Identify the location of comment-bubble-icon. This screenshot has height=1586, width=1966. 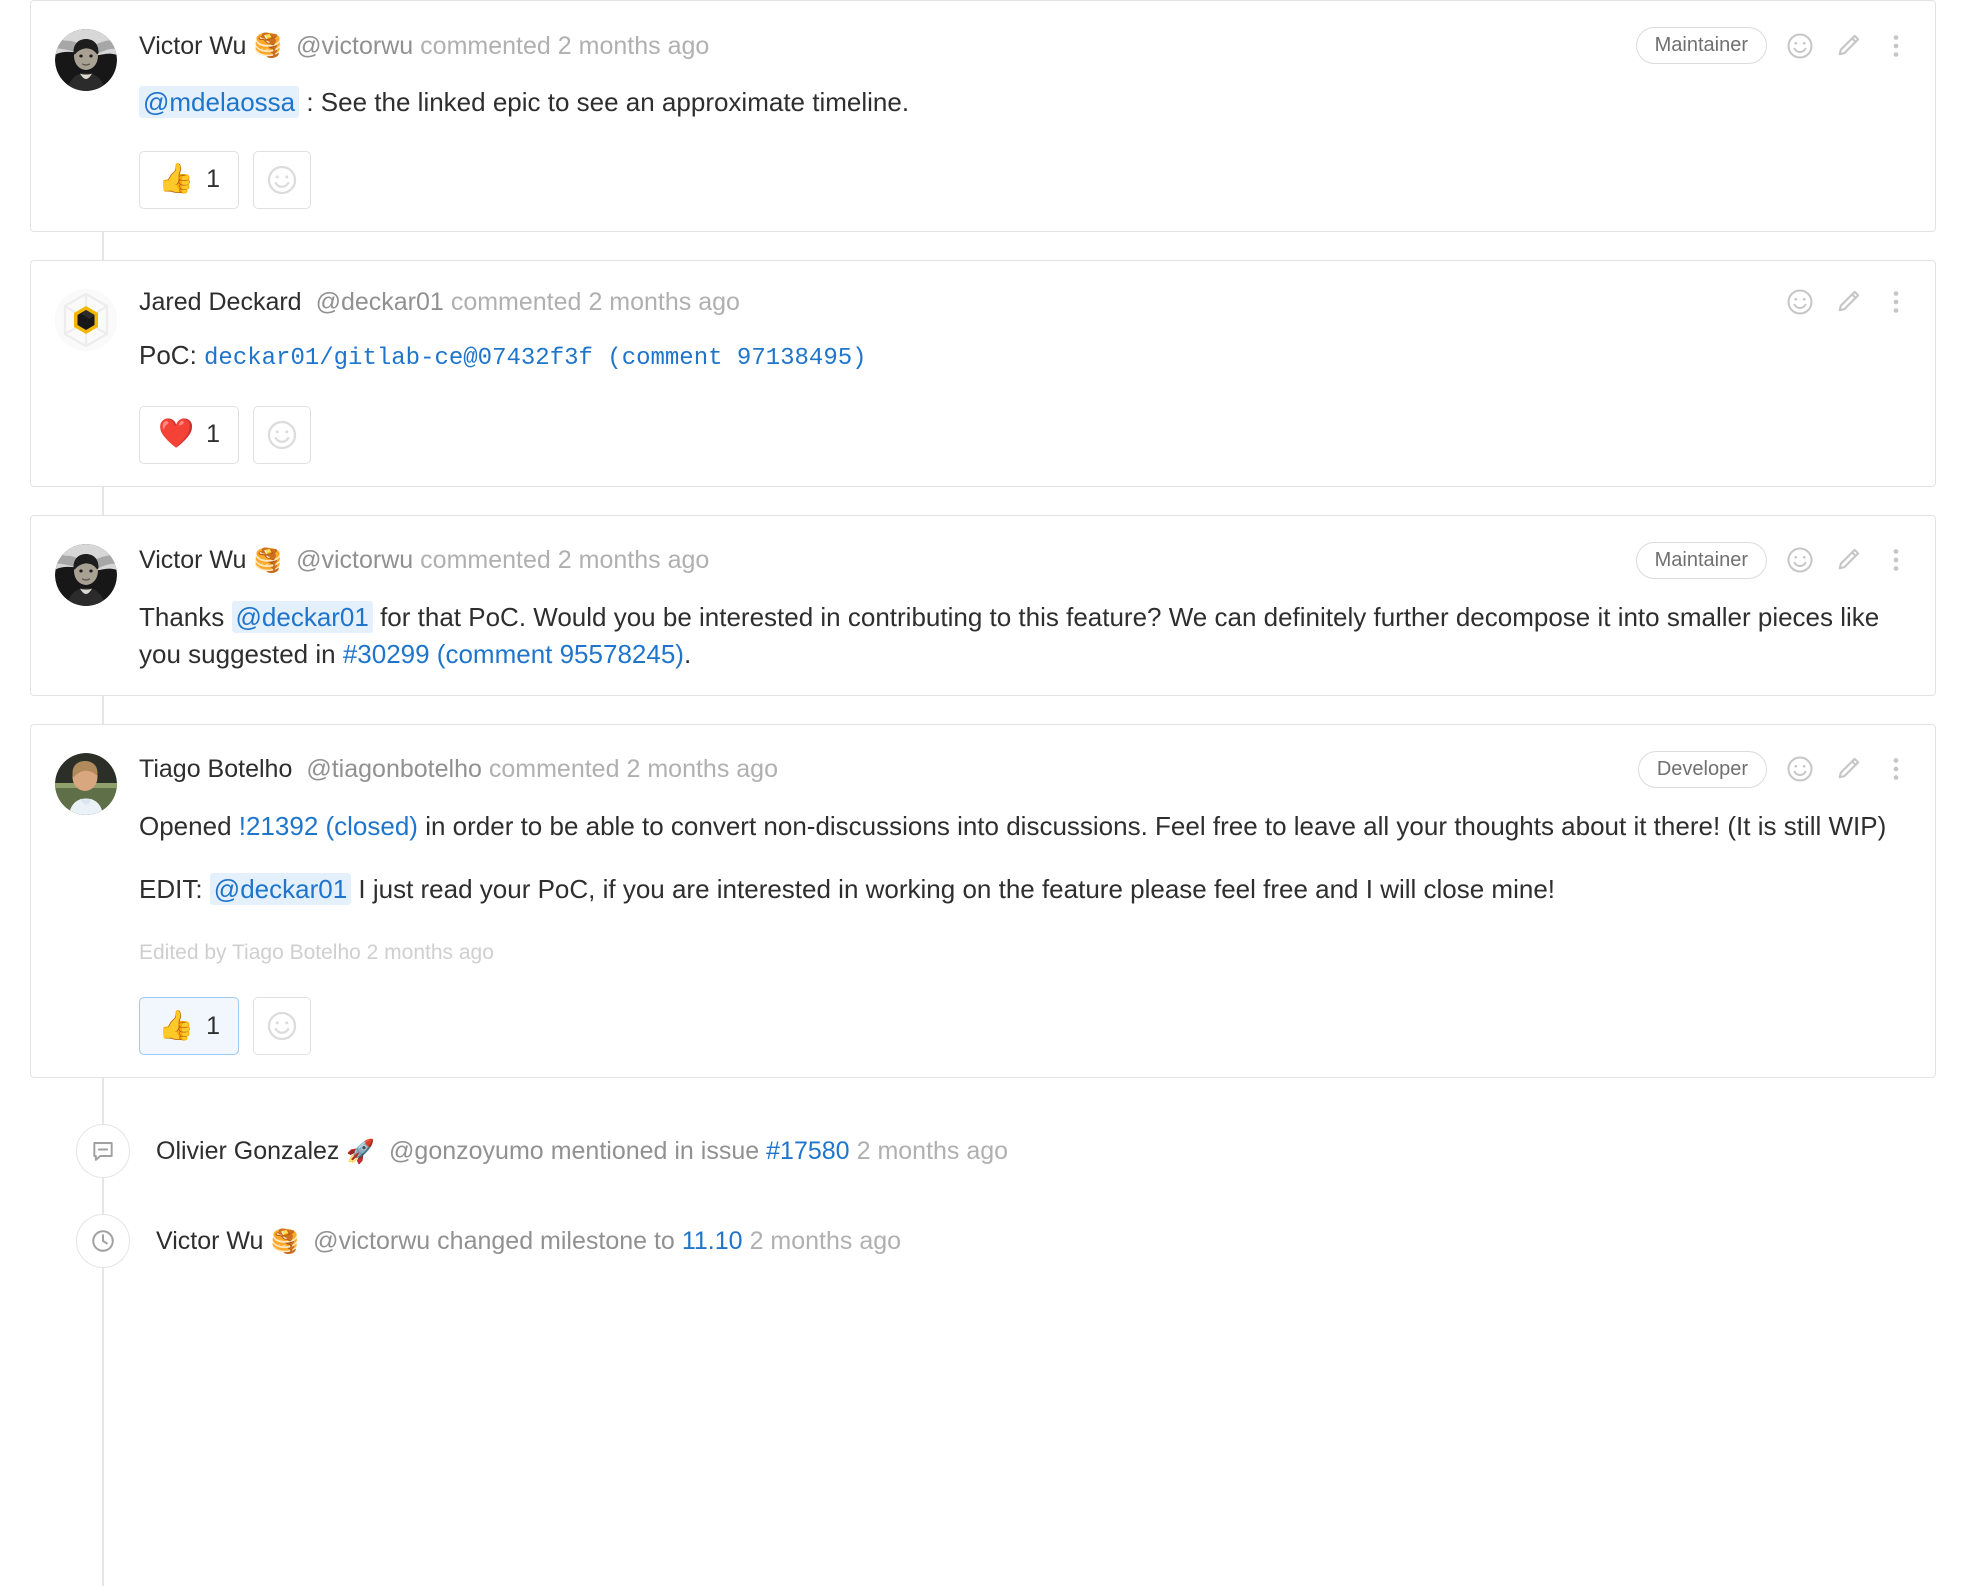
(103, 1151).